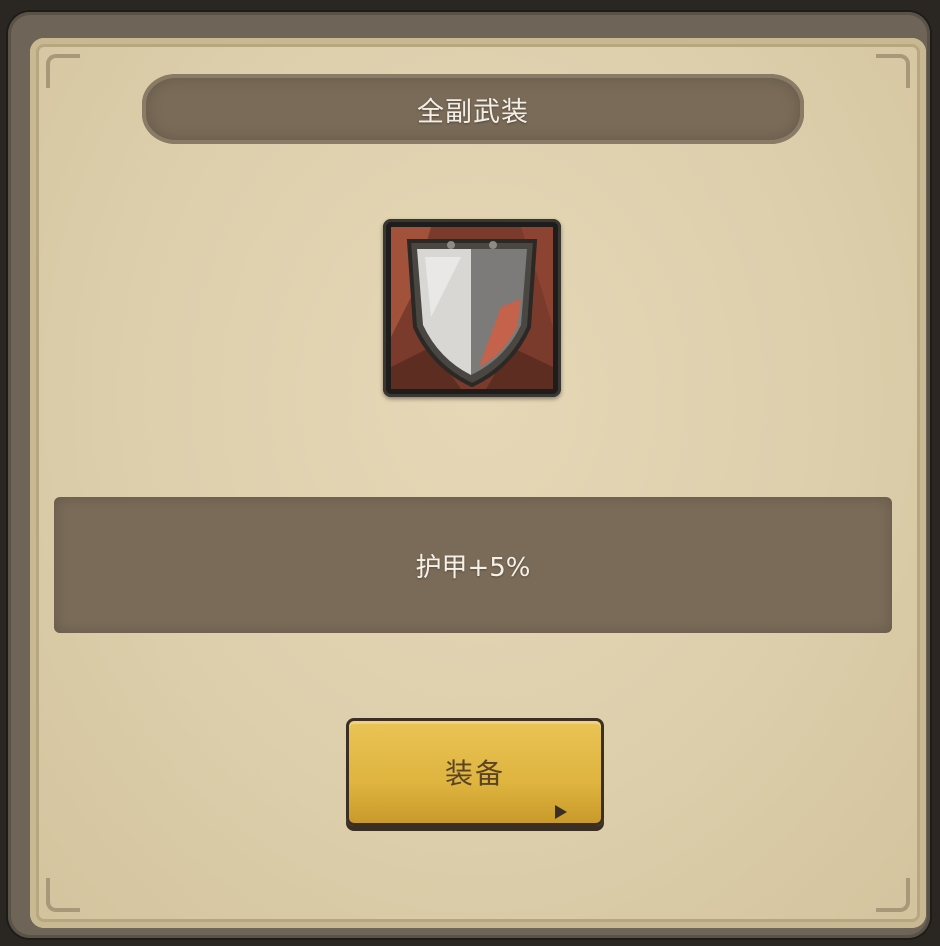  What do you see at coordinates (473, 567) in the screenshot?
I see `stat-text: 护甲+5%` at bounding box center [473, 567].